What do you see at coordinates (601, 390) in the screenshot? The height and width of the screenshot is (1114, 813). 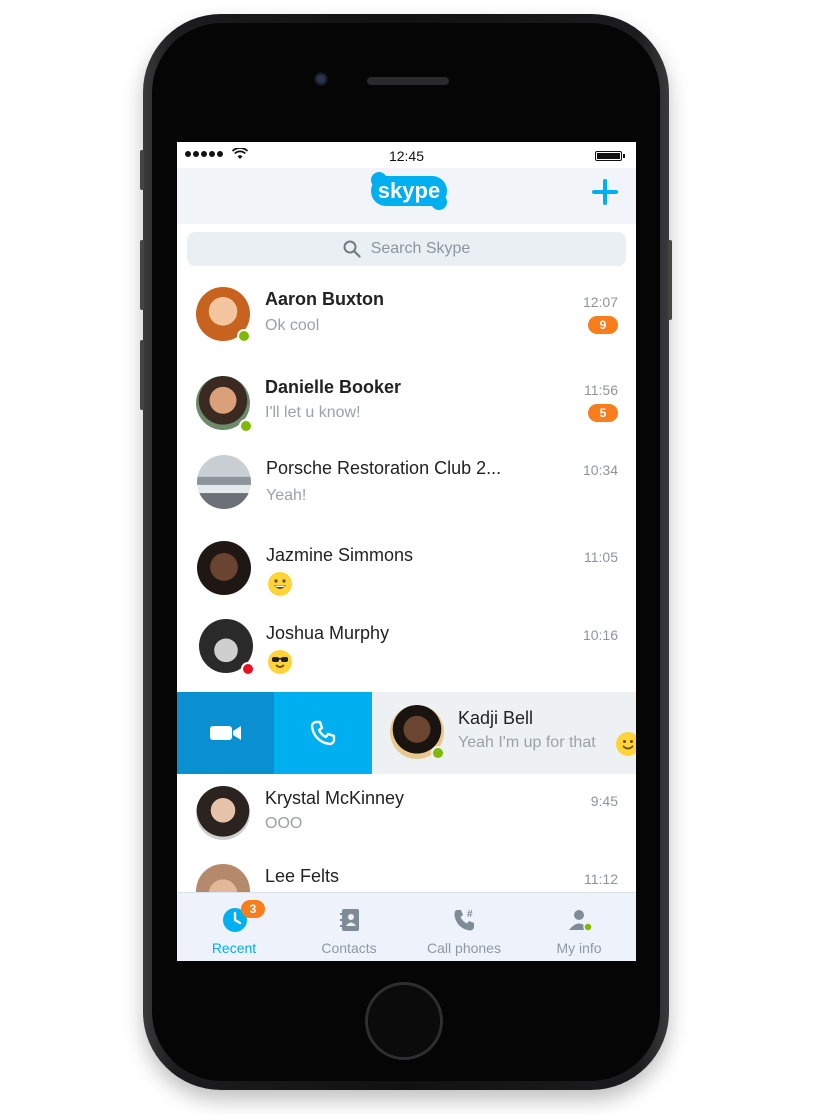 I see `message-time: 11:56` at bounding box center [601, 390].